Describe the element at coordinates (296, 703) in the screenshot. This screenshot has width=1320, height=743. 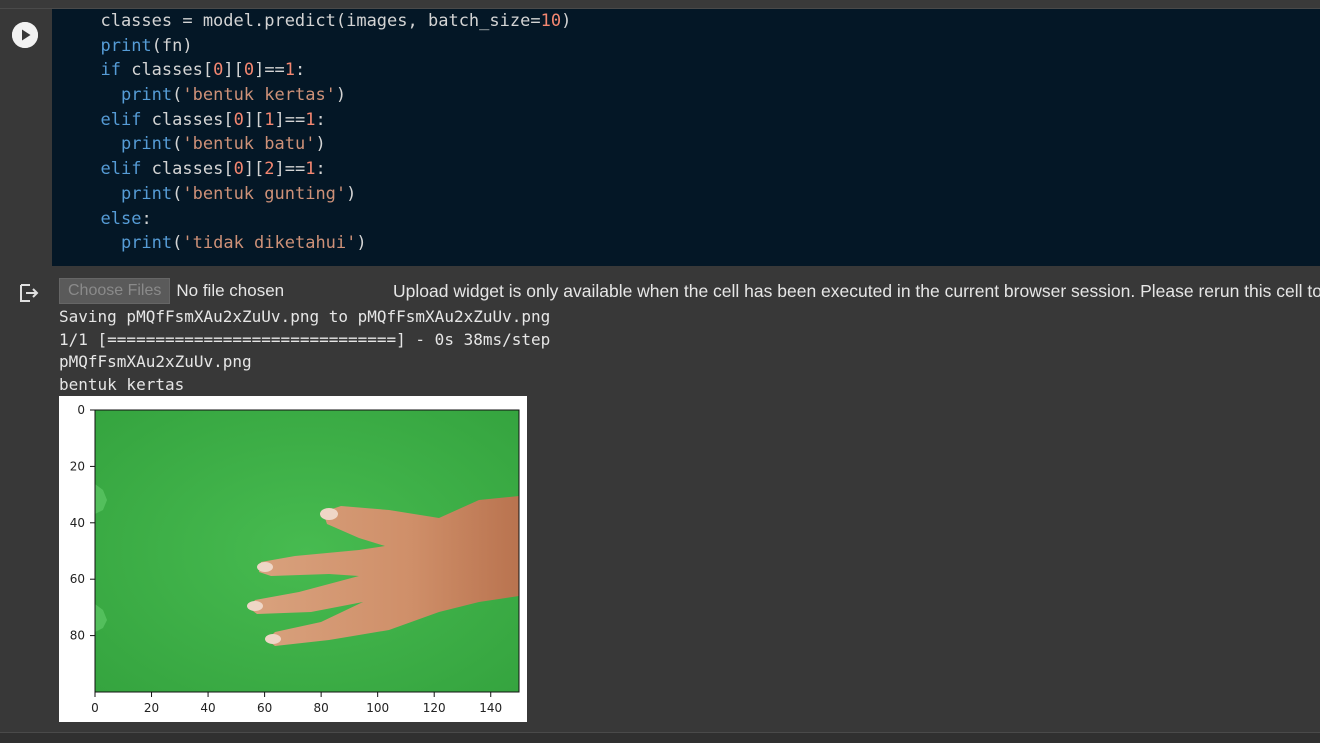
I see `x-axis: 0 20 40 60 80 100 120 140` at that location.